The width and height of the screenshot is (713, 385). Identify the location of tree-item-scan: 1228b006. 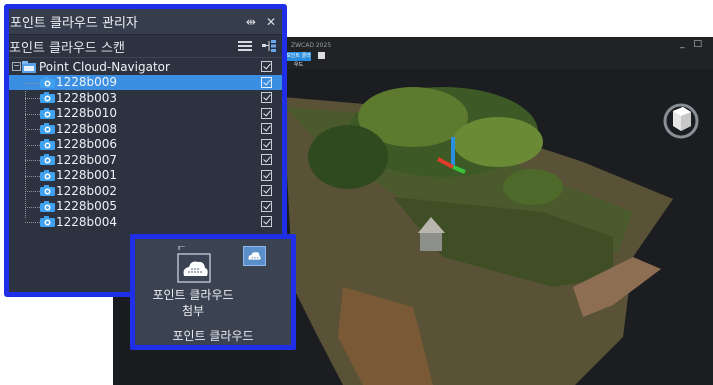
(145, 145).